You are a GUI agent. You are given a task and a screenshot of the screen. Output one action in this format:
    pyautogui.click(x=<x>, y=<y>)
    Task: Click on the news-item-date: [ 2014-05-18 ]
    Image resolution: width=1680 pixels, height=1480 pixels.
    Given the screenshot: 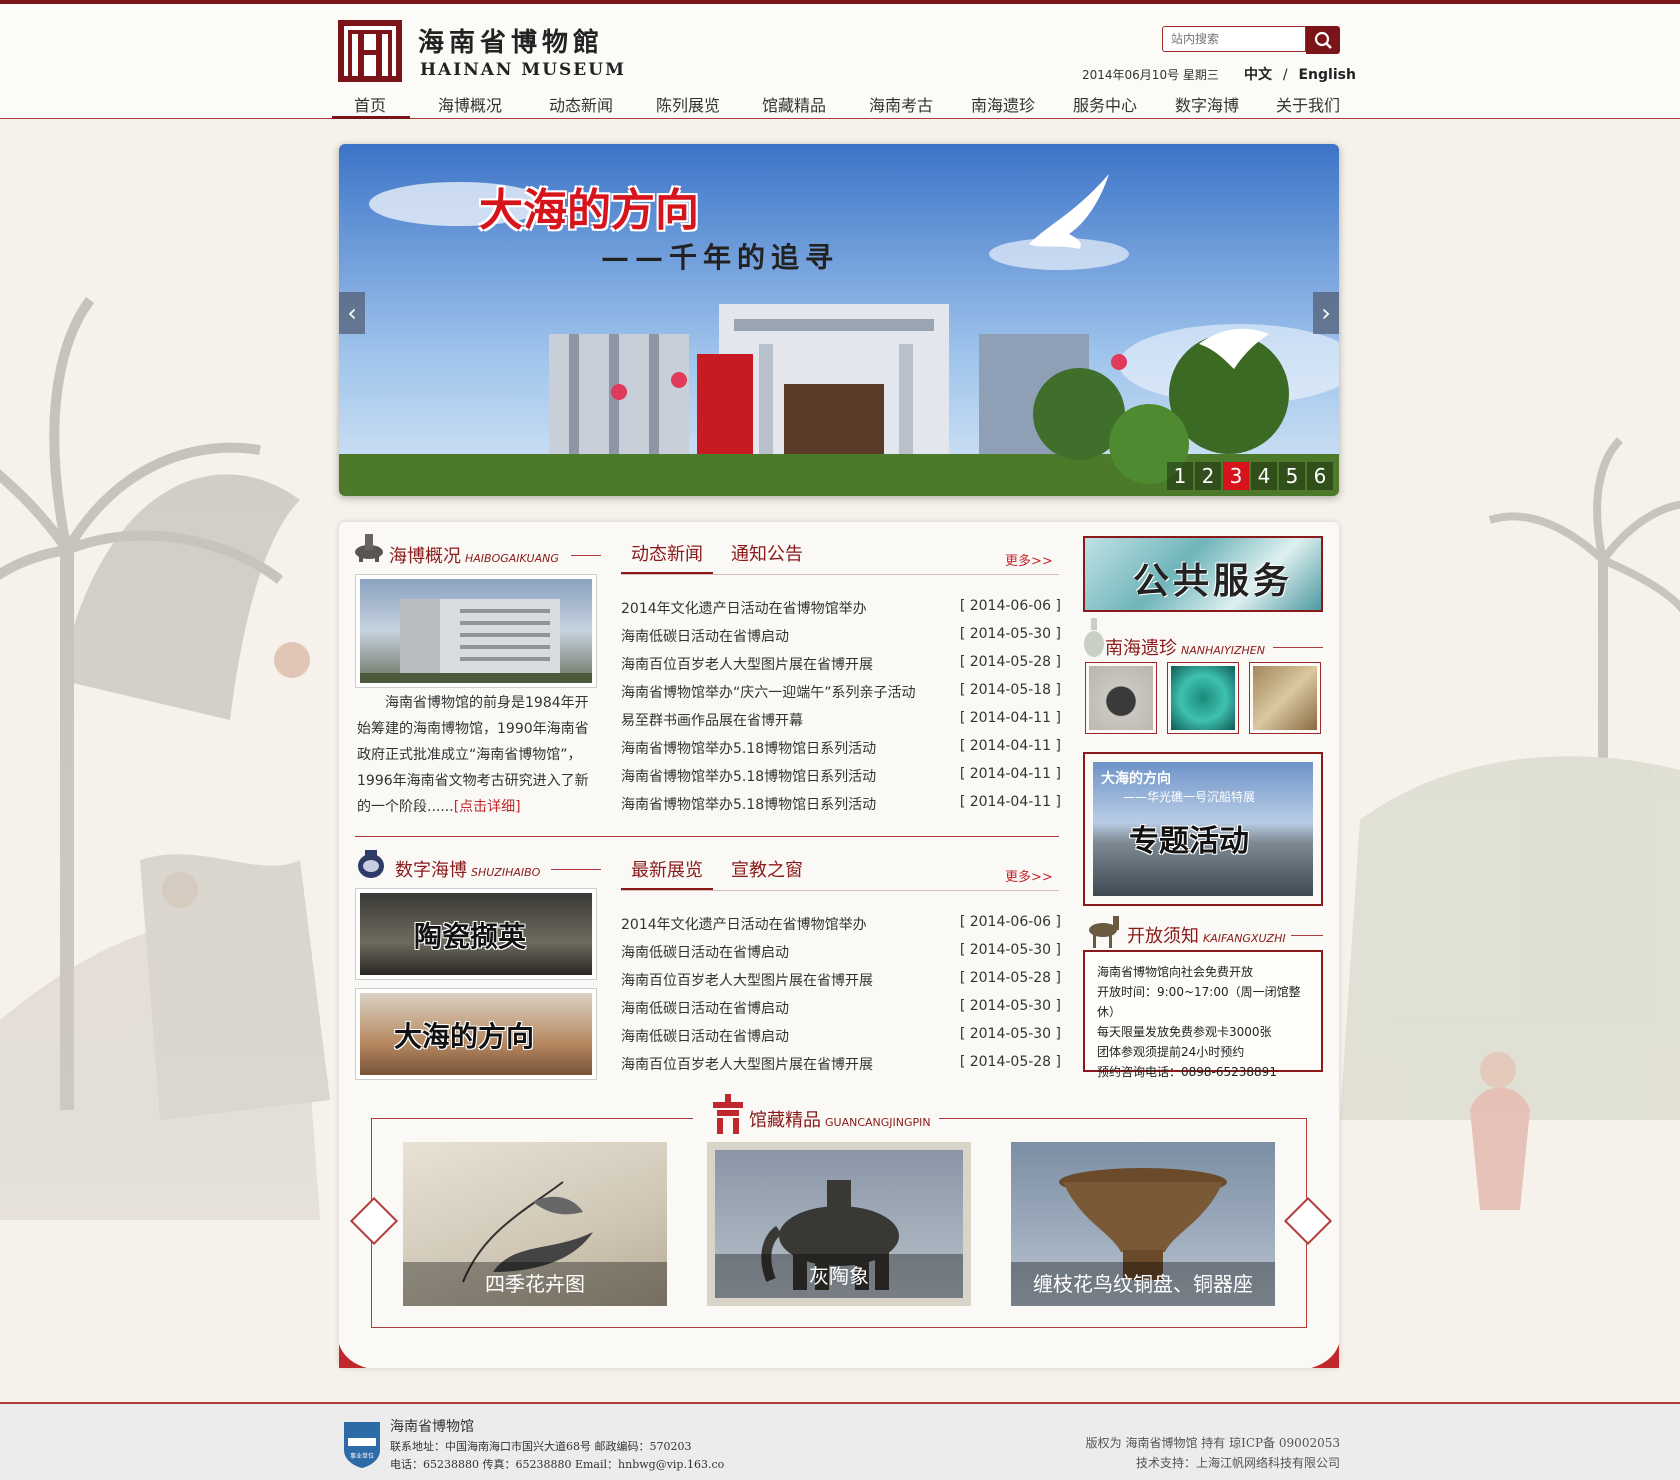 What is the action you would take?
    pyautogui.click(x=1010, y=690)
    